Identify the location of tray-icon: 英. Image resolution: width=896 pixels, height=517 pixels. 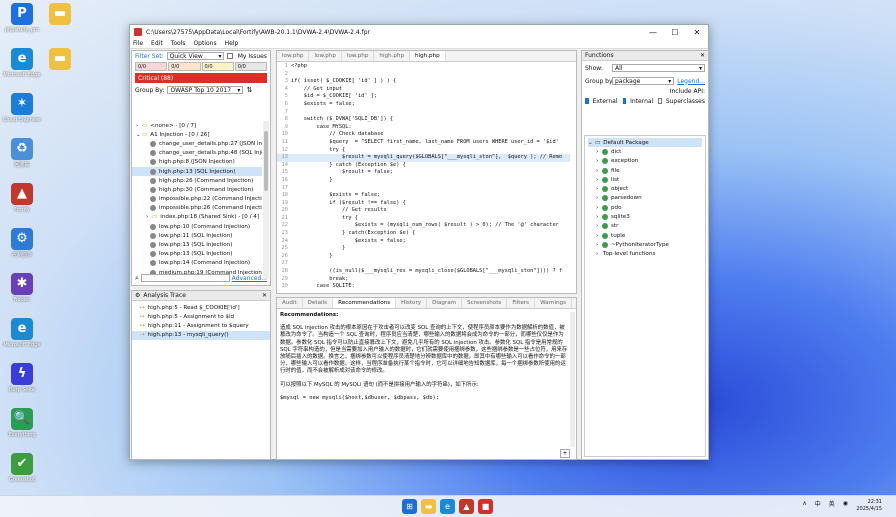
(832, 503).